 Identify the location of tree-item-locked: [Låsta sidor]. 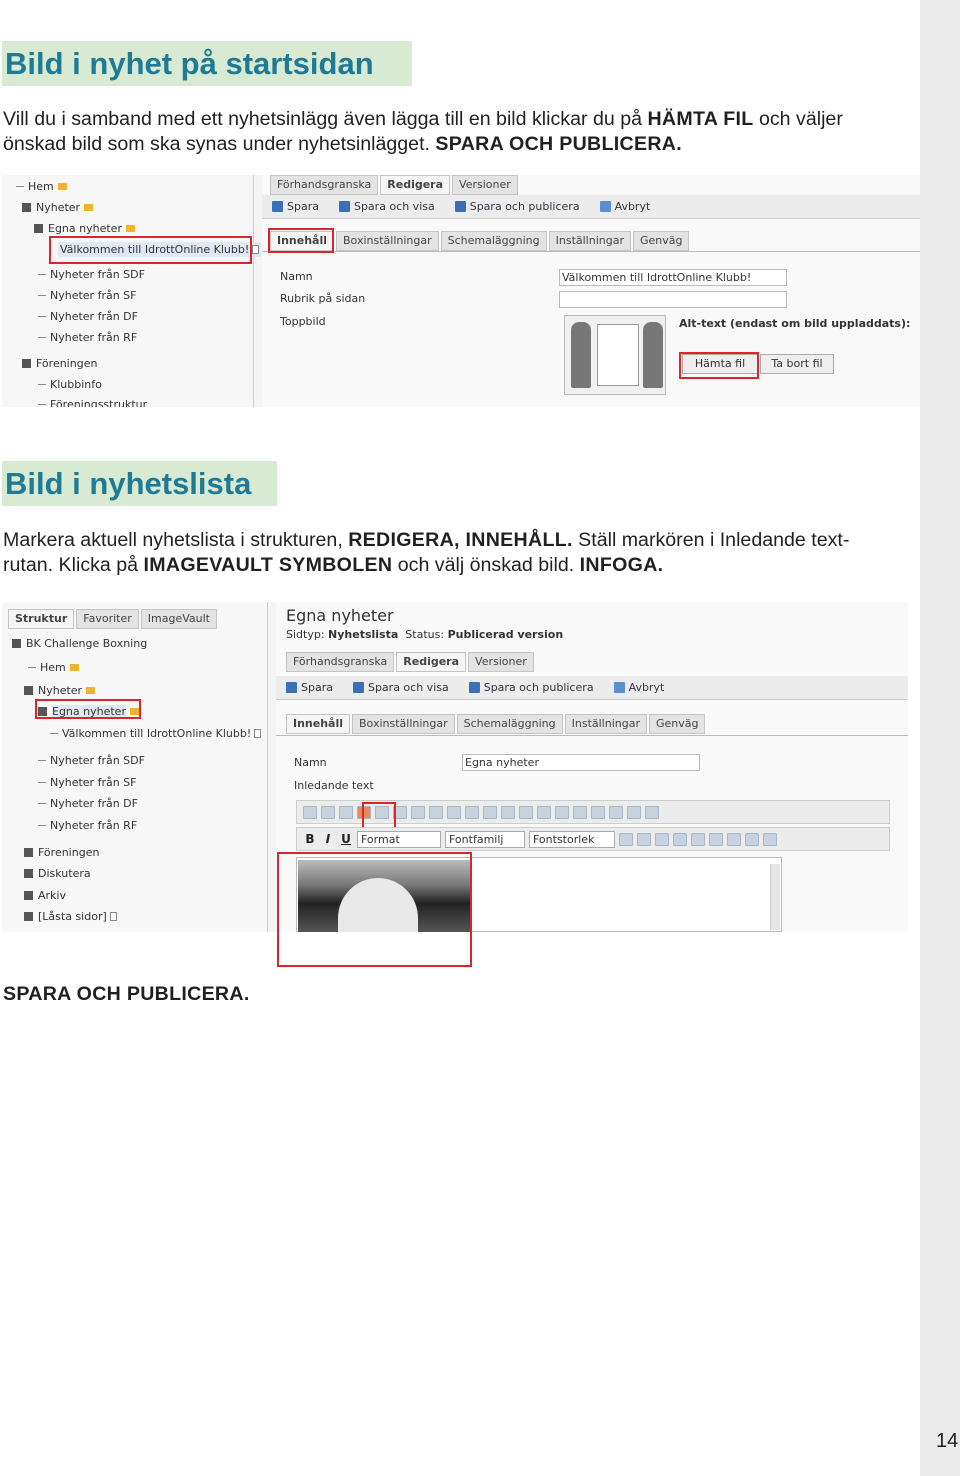
(70, 916).